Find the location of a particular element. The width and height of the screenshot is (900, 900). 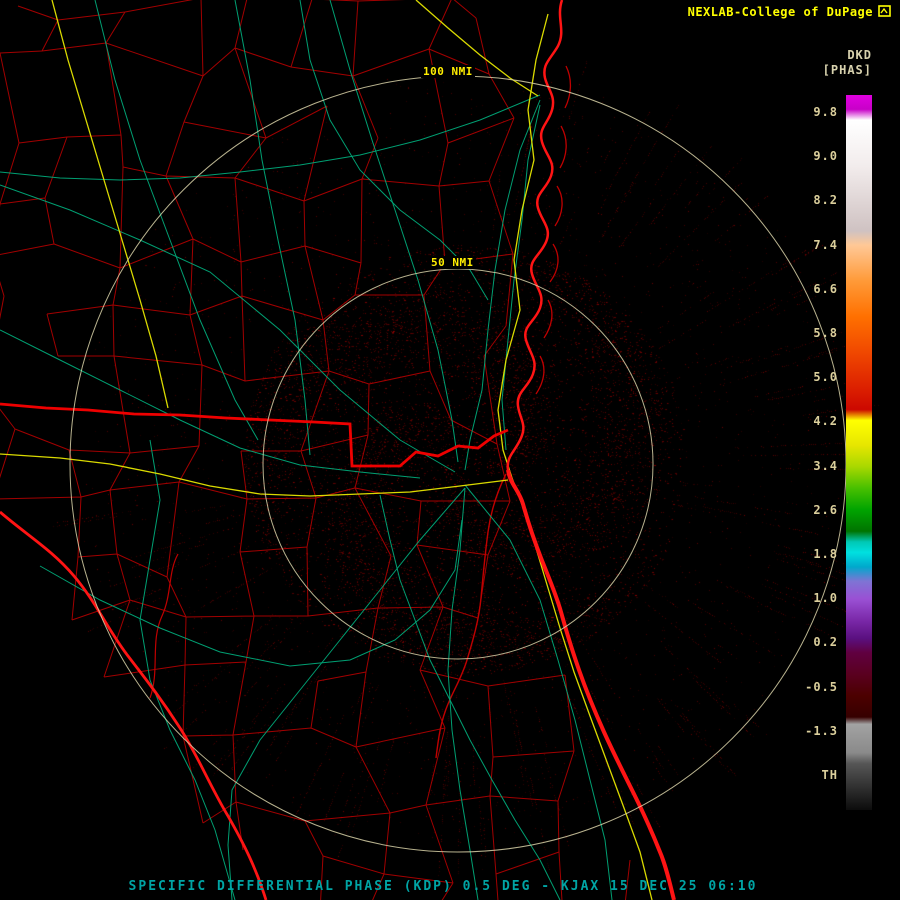

scale-tick-label: 5.8 is located at coordinates (825, 333).